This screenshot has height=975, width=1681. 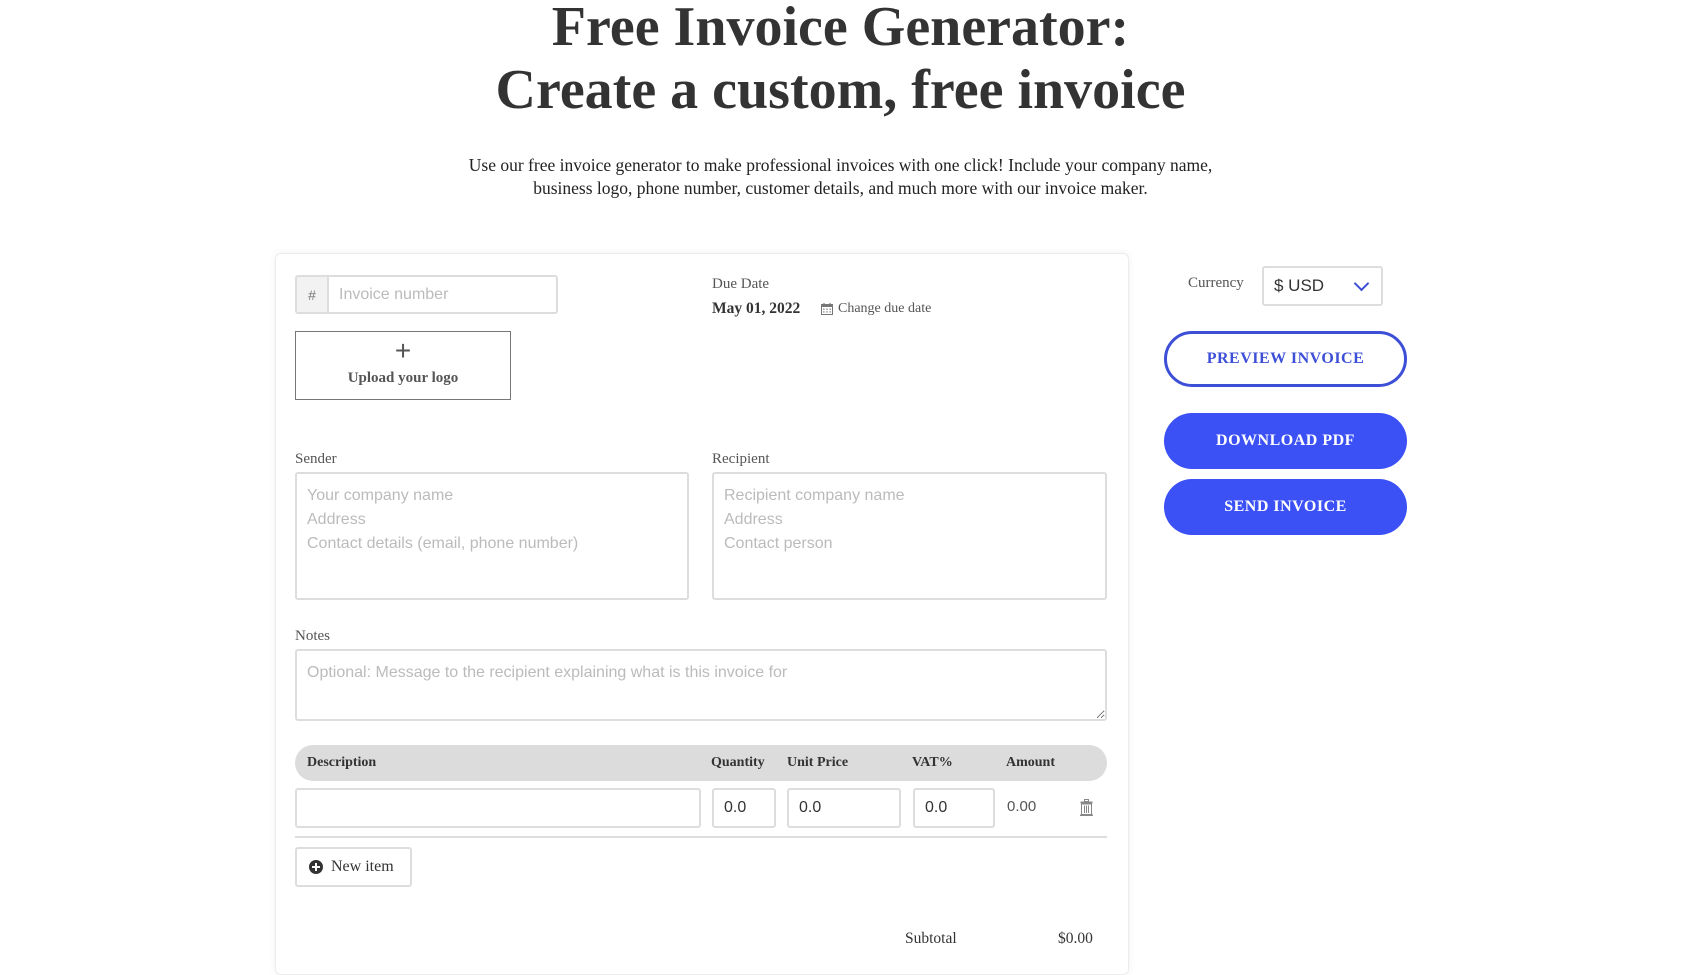 What do you see at coordinates (1216, 283) in the screenshot?
I see `currency-label: Currency` at bounding box center [1216, 283].